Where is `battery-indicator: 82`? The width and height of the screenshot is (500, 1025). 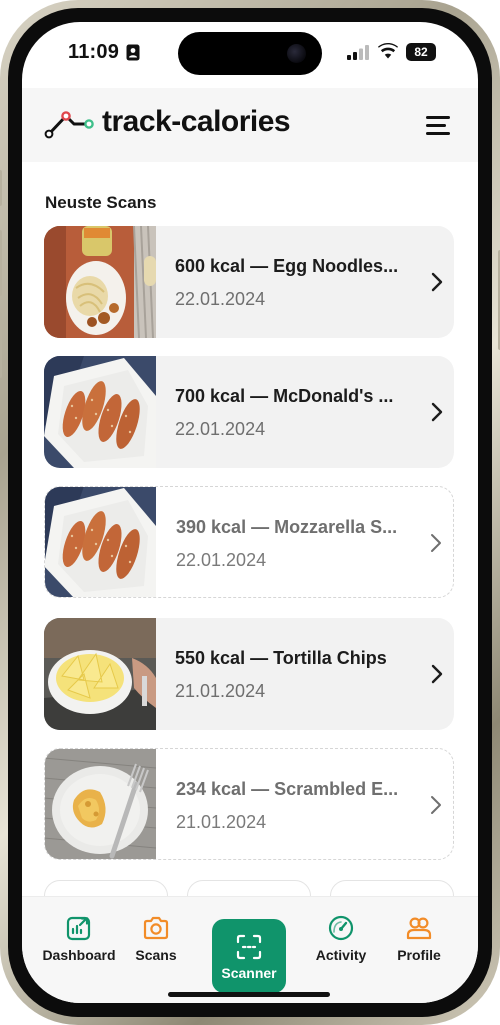 battery-indicator: 82 is located at coordinates (421, 52).